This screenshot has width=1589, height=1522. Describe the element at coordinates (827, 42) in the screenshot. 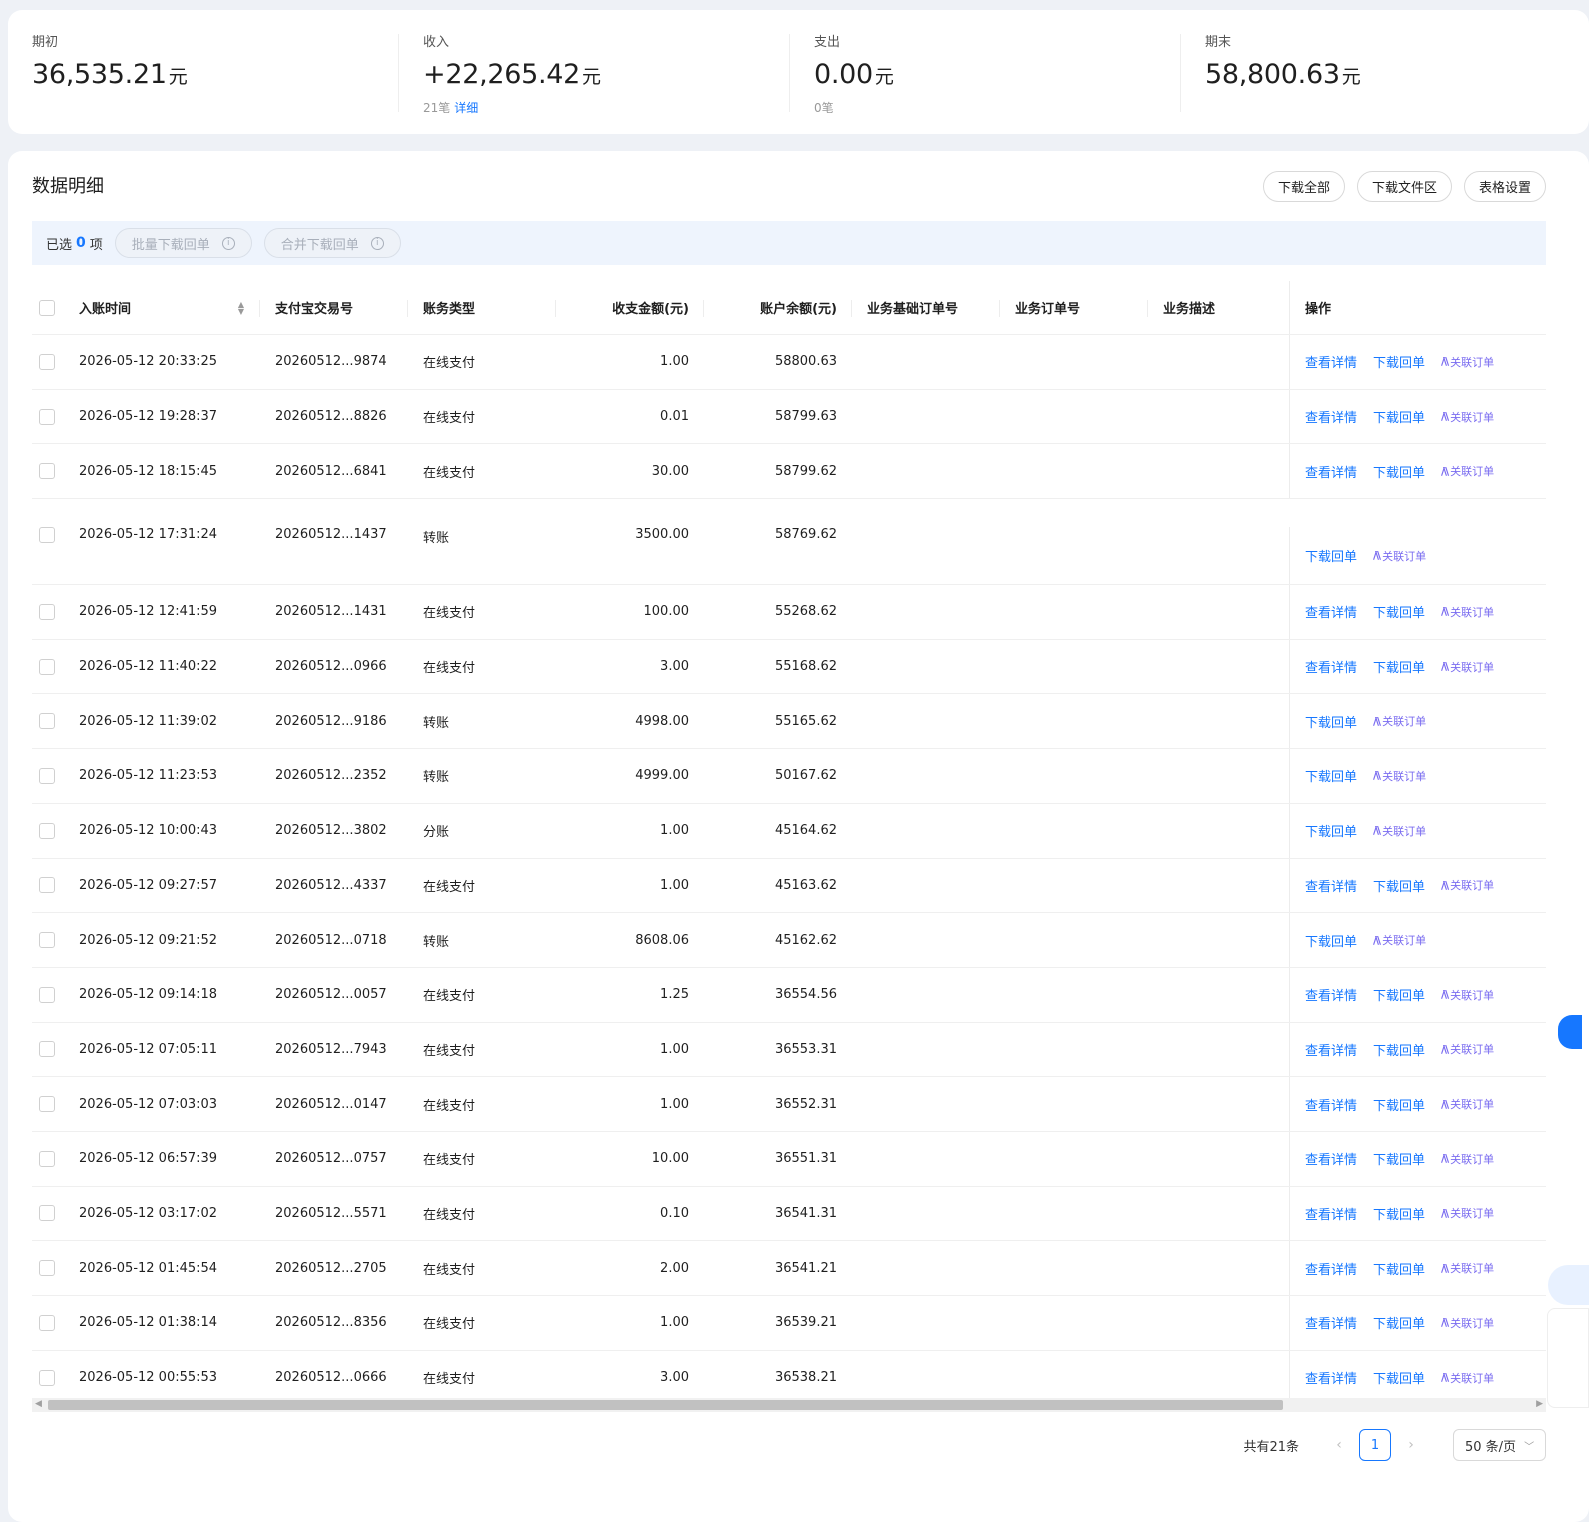

I see `summary-label: 支出` at that location.